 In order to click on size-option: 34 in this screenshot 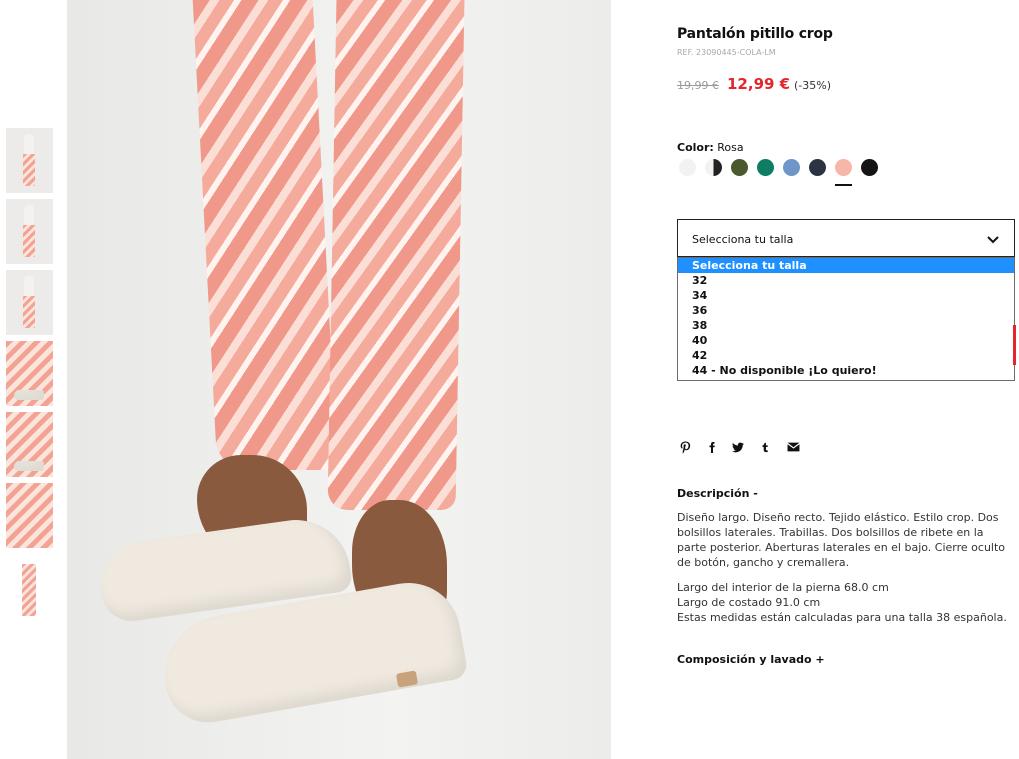, I will do `click(846, 295)`.